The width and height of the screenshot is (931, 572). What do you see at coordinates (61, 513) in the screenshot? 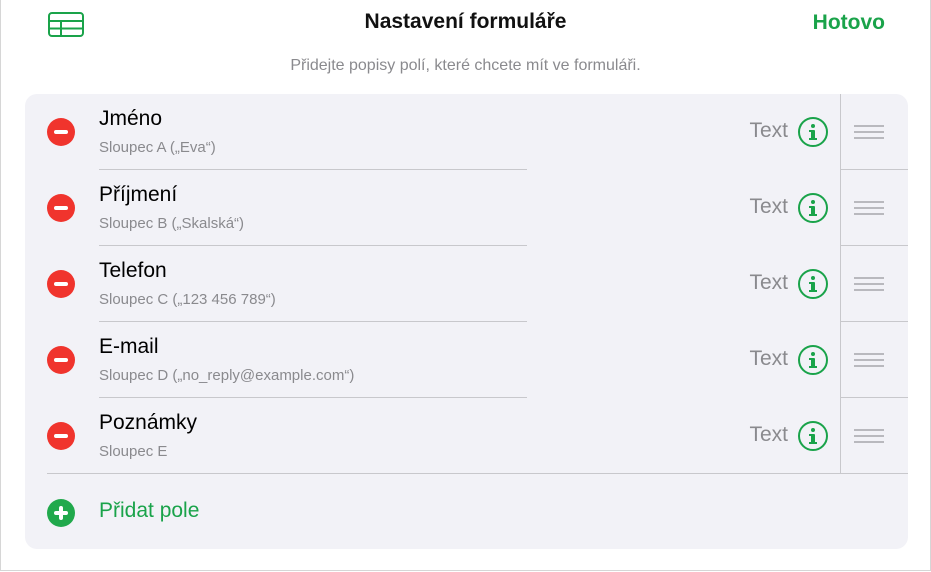
I see `add-icon` at bounding box center [61, 513].